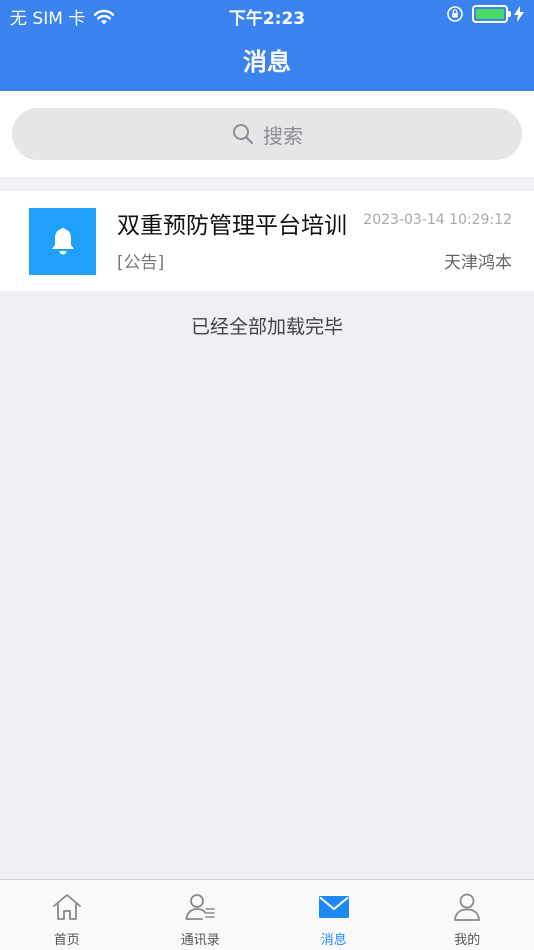  Describe the element at coordinates (478, 263) in the screenshot. I see `message-sender: 天津鸿本` at that location.